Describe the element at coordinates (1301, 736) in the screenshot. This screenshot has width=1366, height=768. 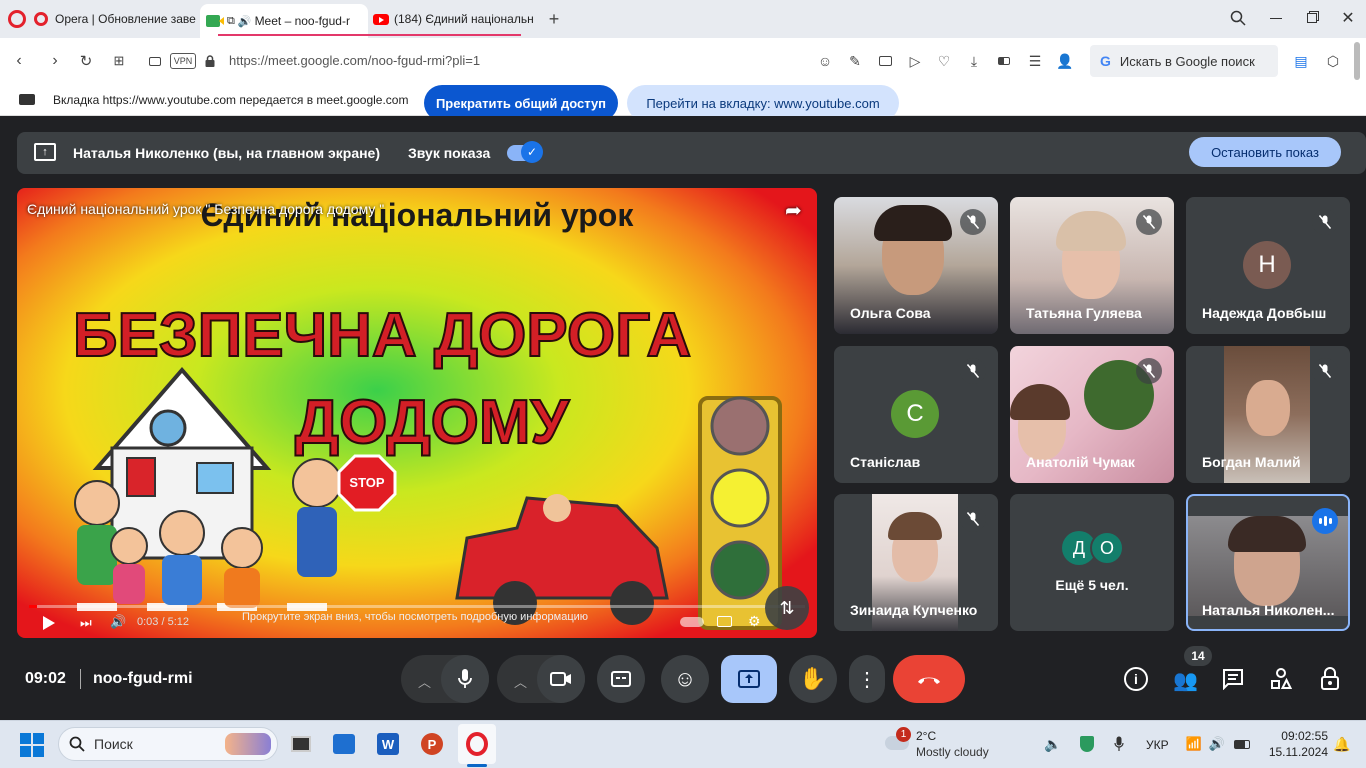
I see `clock-time: 09:02:55` at that location.